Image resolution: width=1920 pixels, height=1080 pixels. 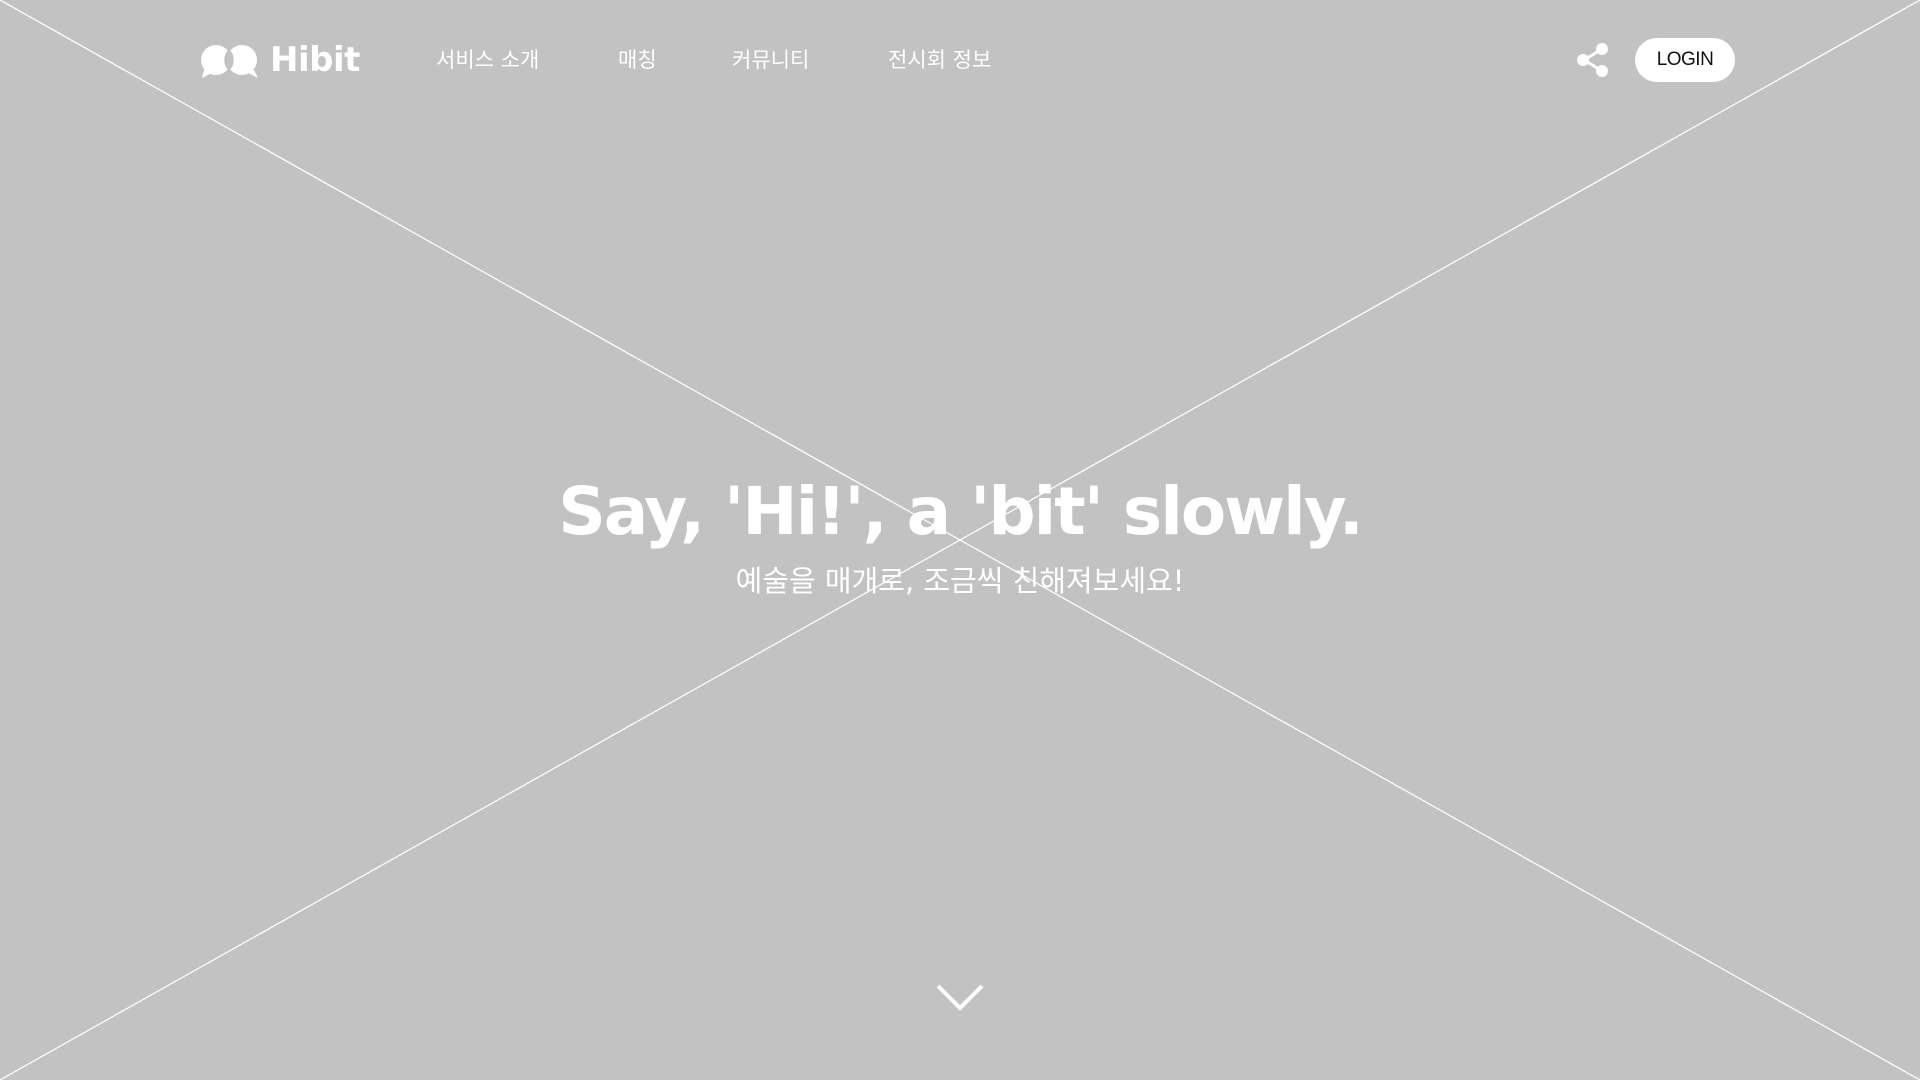 I want to click on logo-link: Hibit, so click(x=280, y=60).